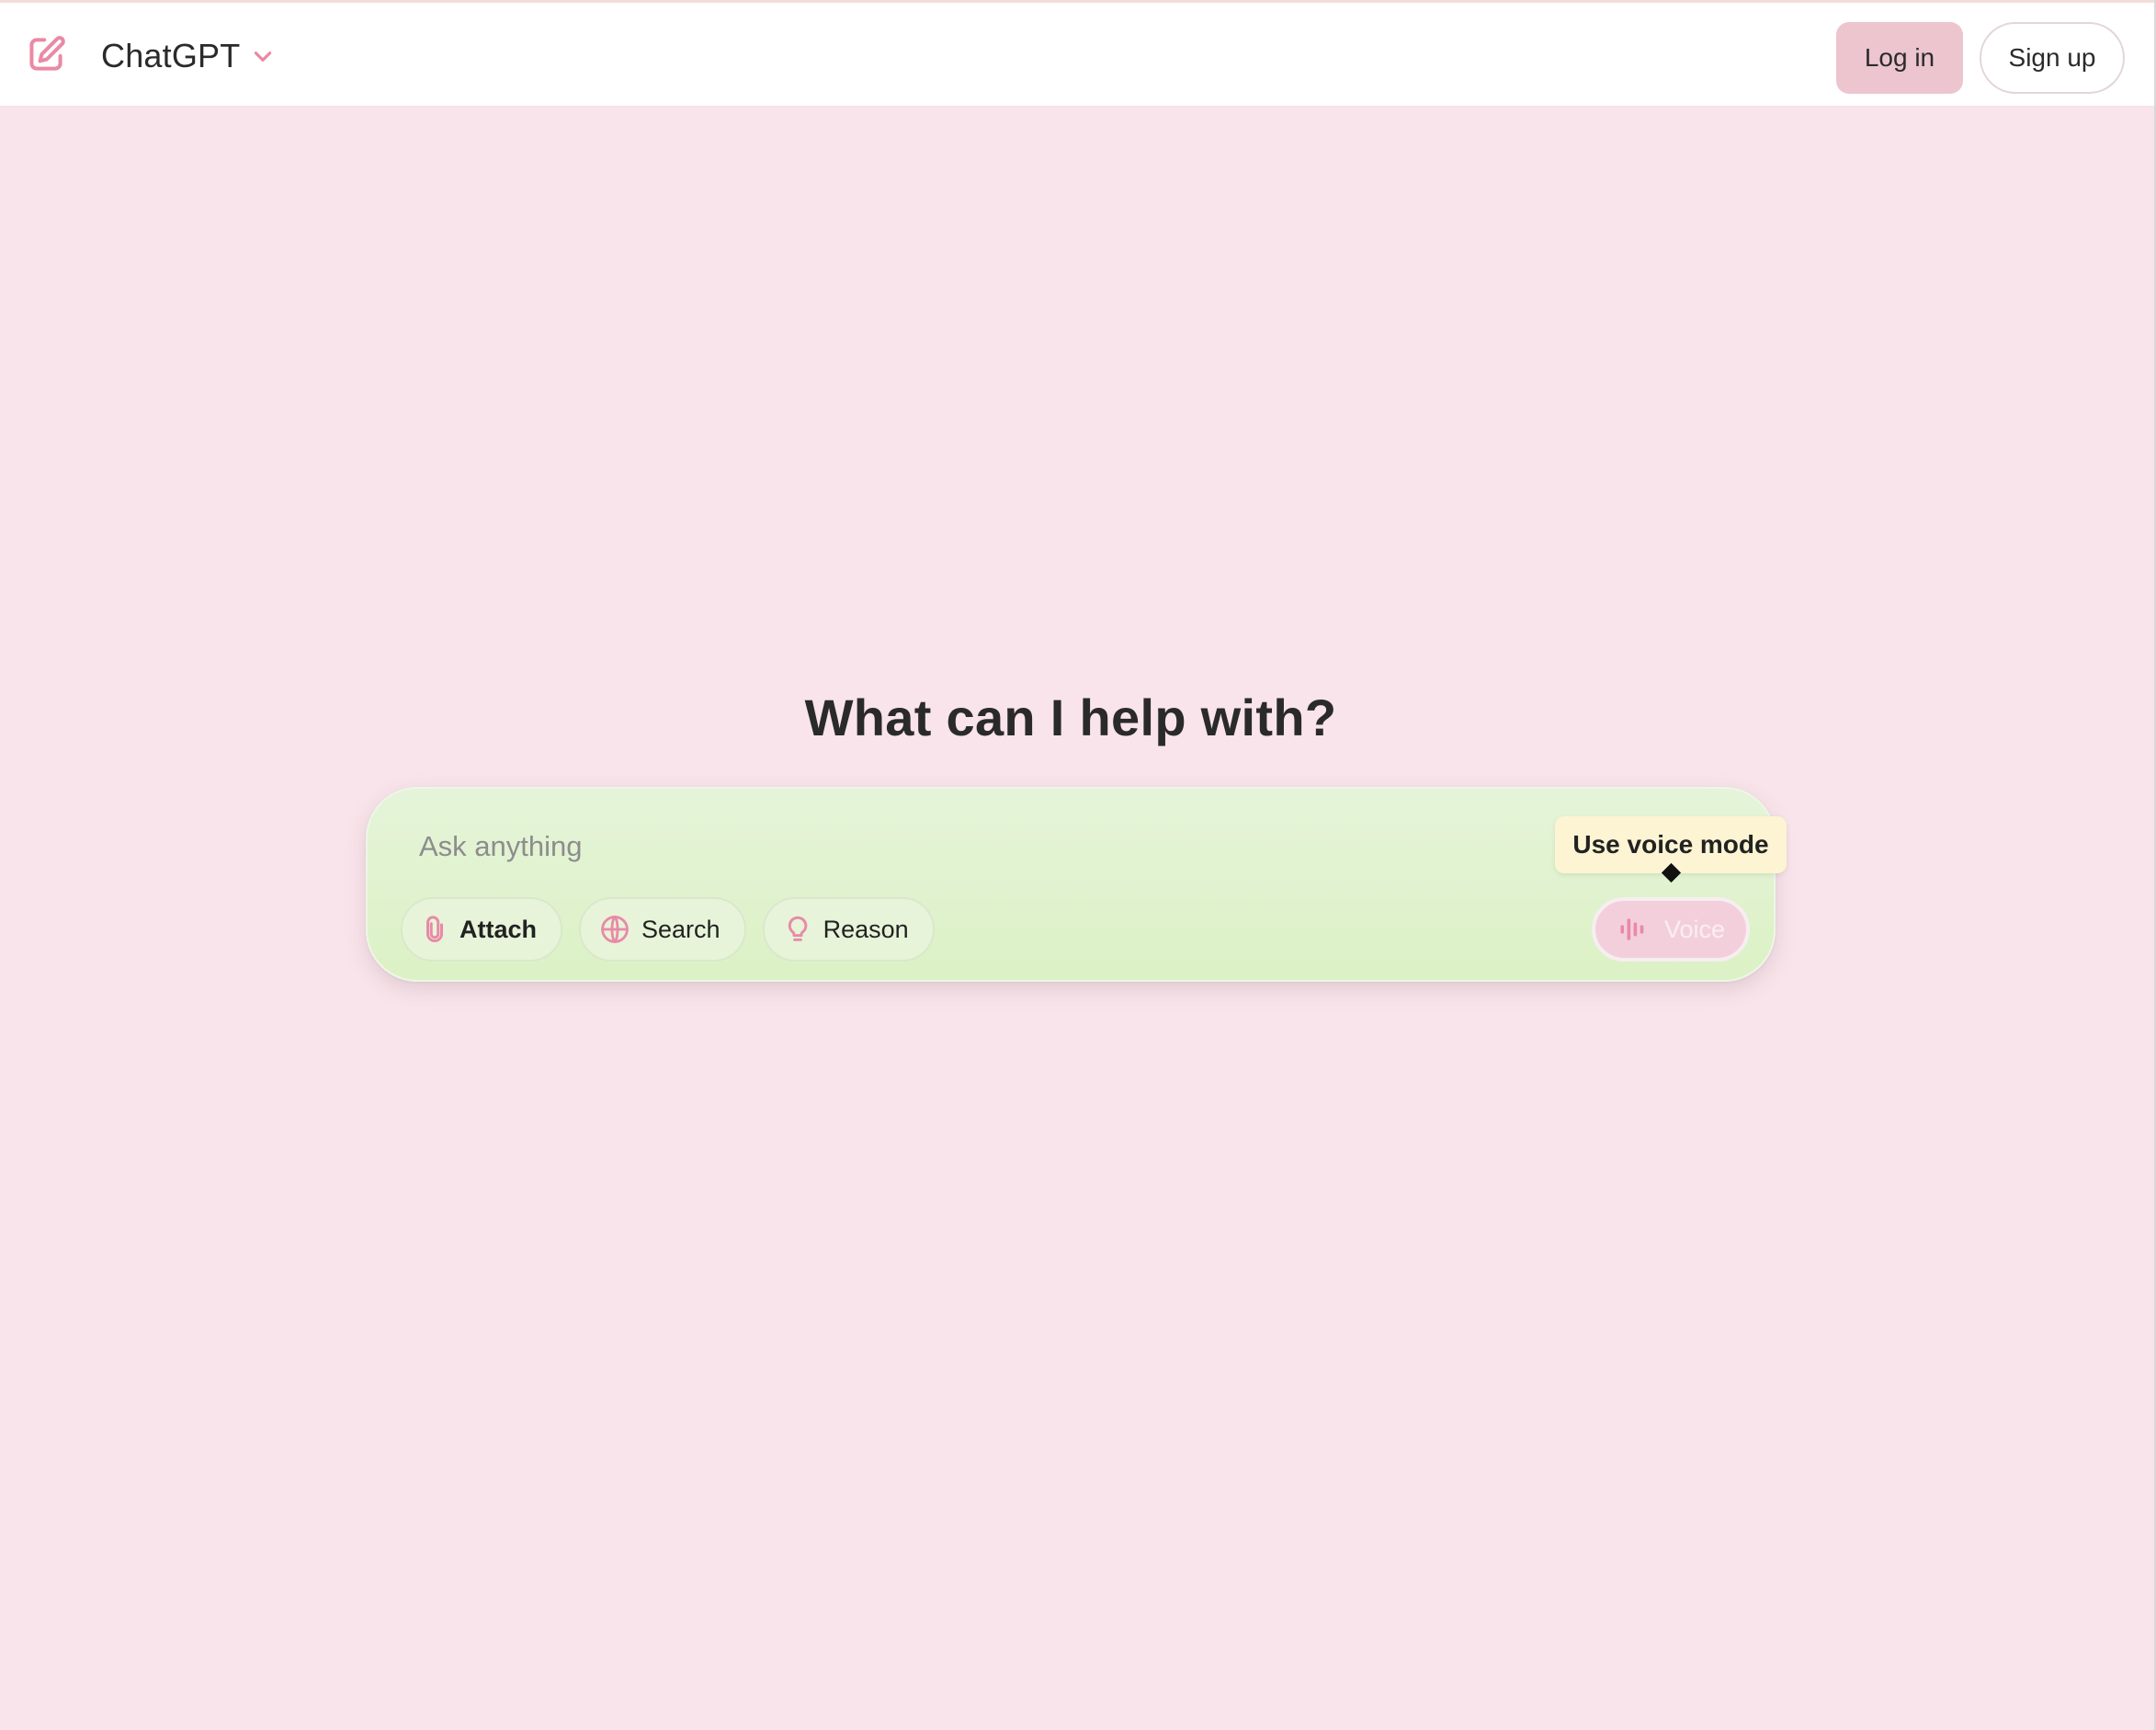  I want to click on reason-button: Reason, so click(848, 929).